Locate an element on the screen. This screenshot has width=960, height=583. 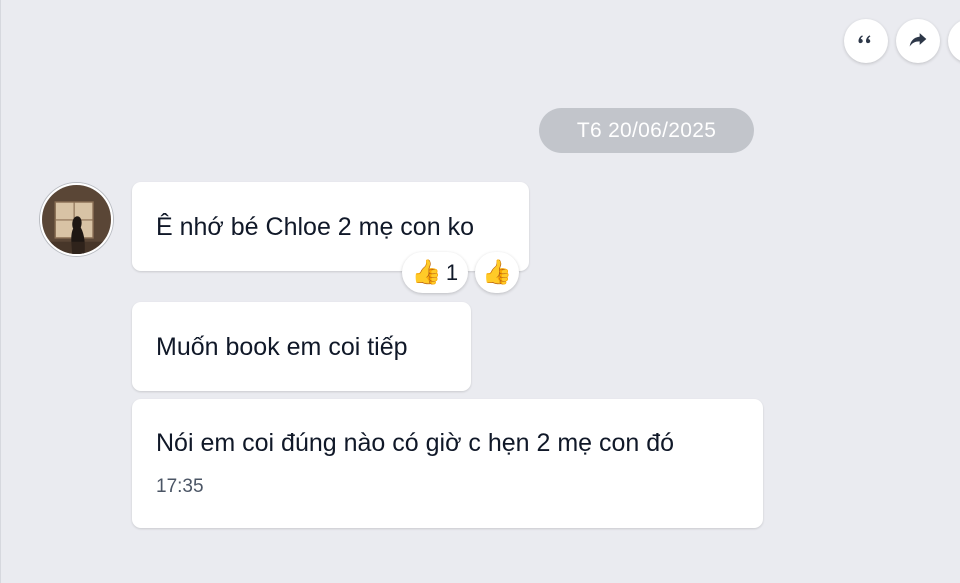
forward-button is located at coordinates (918, 41).